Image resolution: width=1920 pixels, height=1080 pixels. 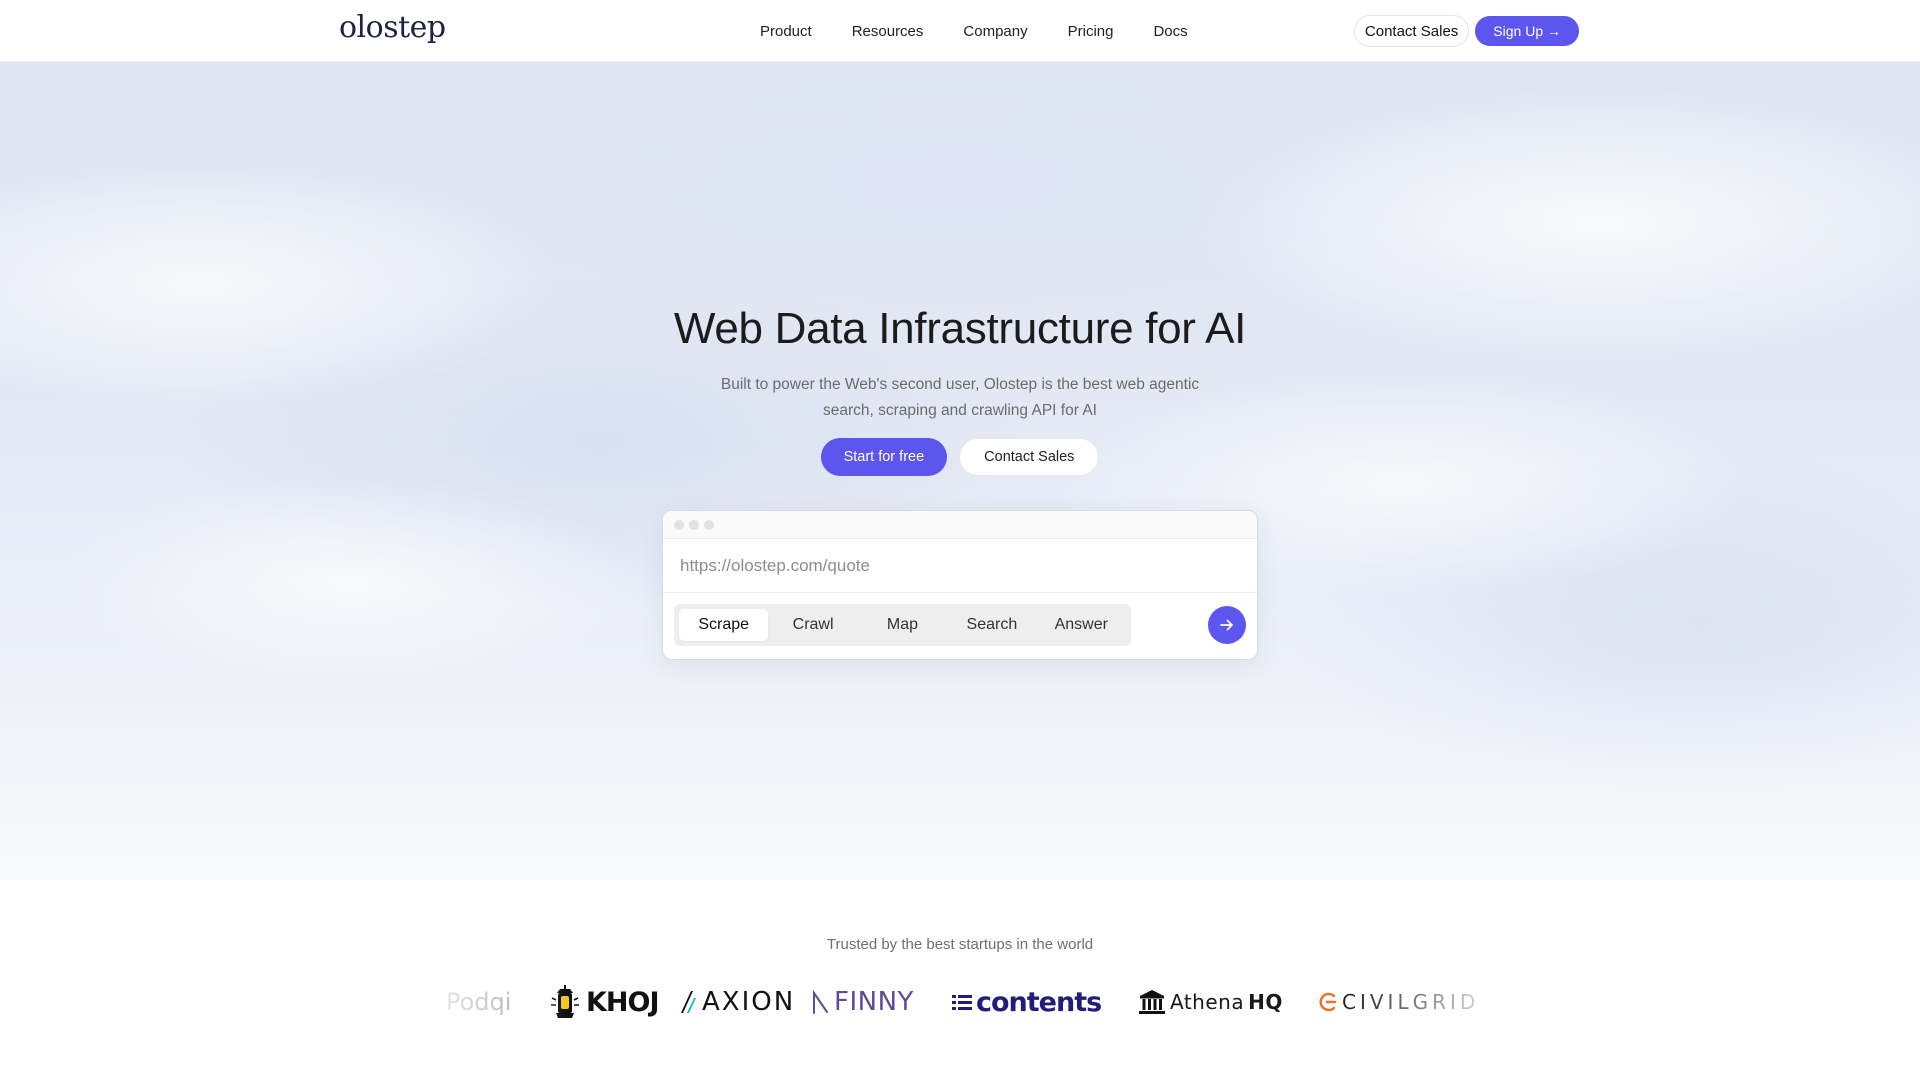 I want to click on logo-civilgrid: CIVILGRID, so click(x=1397, y=1002).